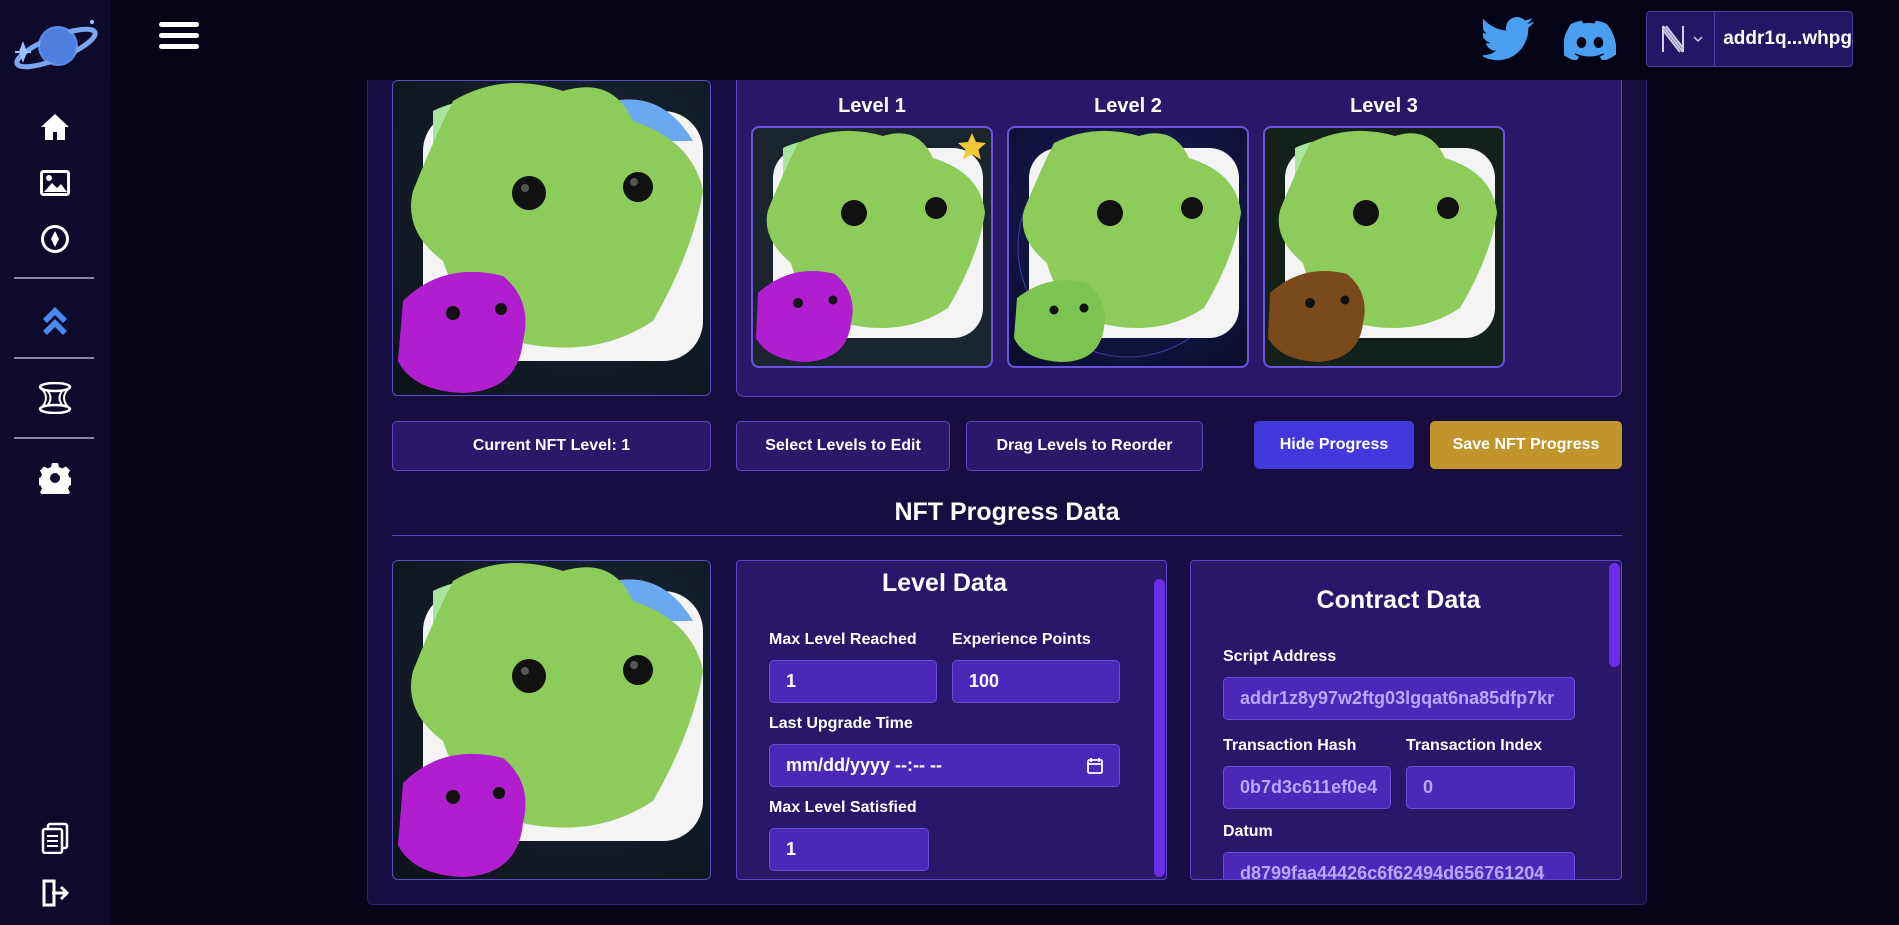 The width and height of the screenshot is (1899, 925). Describe the element at coordinates (179, 39) in the screenshot. I see `hamburger-menu-icon` at that location.